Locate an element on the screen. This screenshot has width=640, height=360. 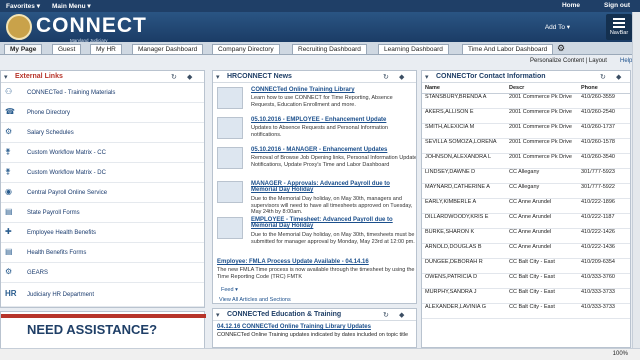
top-menu-bar: Favorites ▾ Main Menu ▾ Home Sign out is located at coordinates (320, 6).